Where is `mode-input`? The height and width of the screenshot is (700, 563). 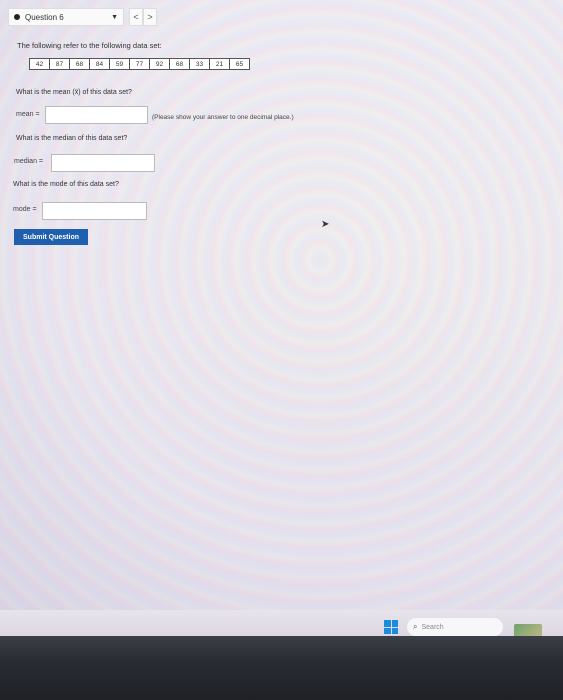 mode-input is located at coordinates (94, 211).